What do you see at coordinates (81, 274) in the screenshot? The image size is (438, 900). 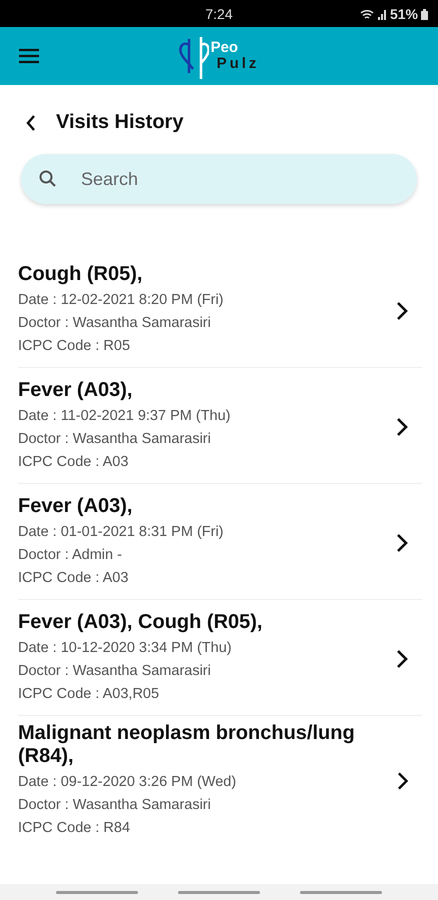 I see `visit-title: Cough (R05),` at bounding box center [81, 274].